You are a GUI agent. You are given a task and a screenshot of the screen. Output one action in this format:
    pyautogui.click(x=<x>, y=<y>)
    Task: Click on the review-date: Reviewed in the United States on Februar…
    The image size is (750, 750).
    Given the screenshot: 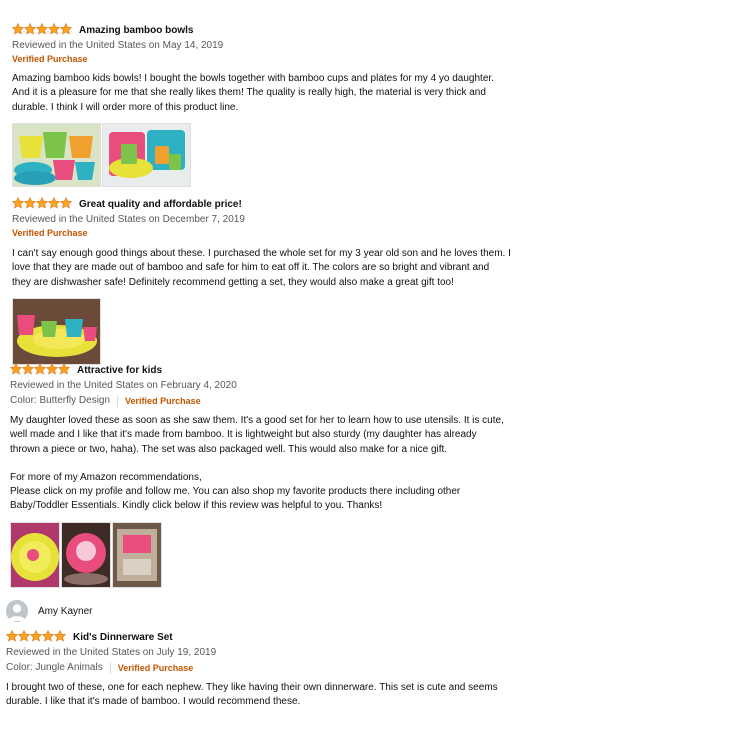 What is the action you would take?
    pyautogui.click(x=123, y=385)
    